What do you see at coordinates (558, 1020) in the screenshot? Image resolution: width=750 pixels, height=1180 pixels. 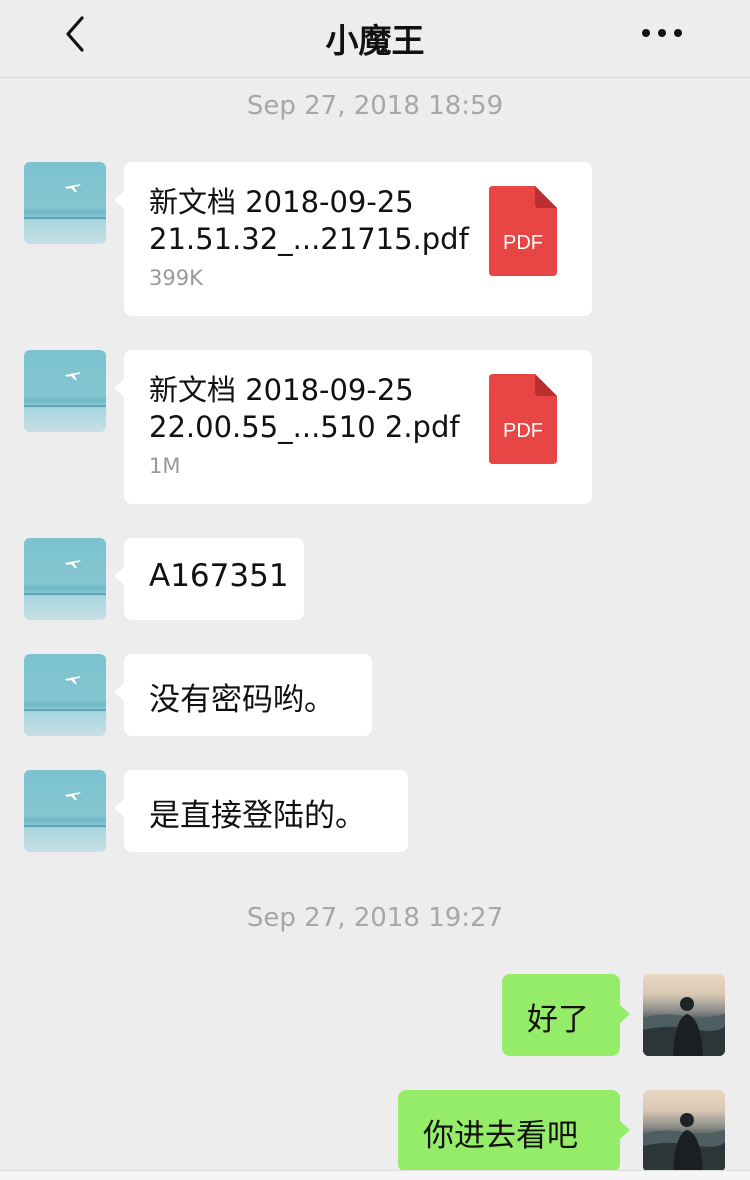 I see `message-text: 好了` at bounding box center [558, 1020].